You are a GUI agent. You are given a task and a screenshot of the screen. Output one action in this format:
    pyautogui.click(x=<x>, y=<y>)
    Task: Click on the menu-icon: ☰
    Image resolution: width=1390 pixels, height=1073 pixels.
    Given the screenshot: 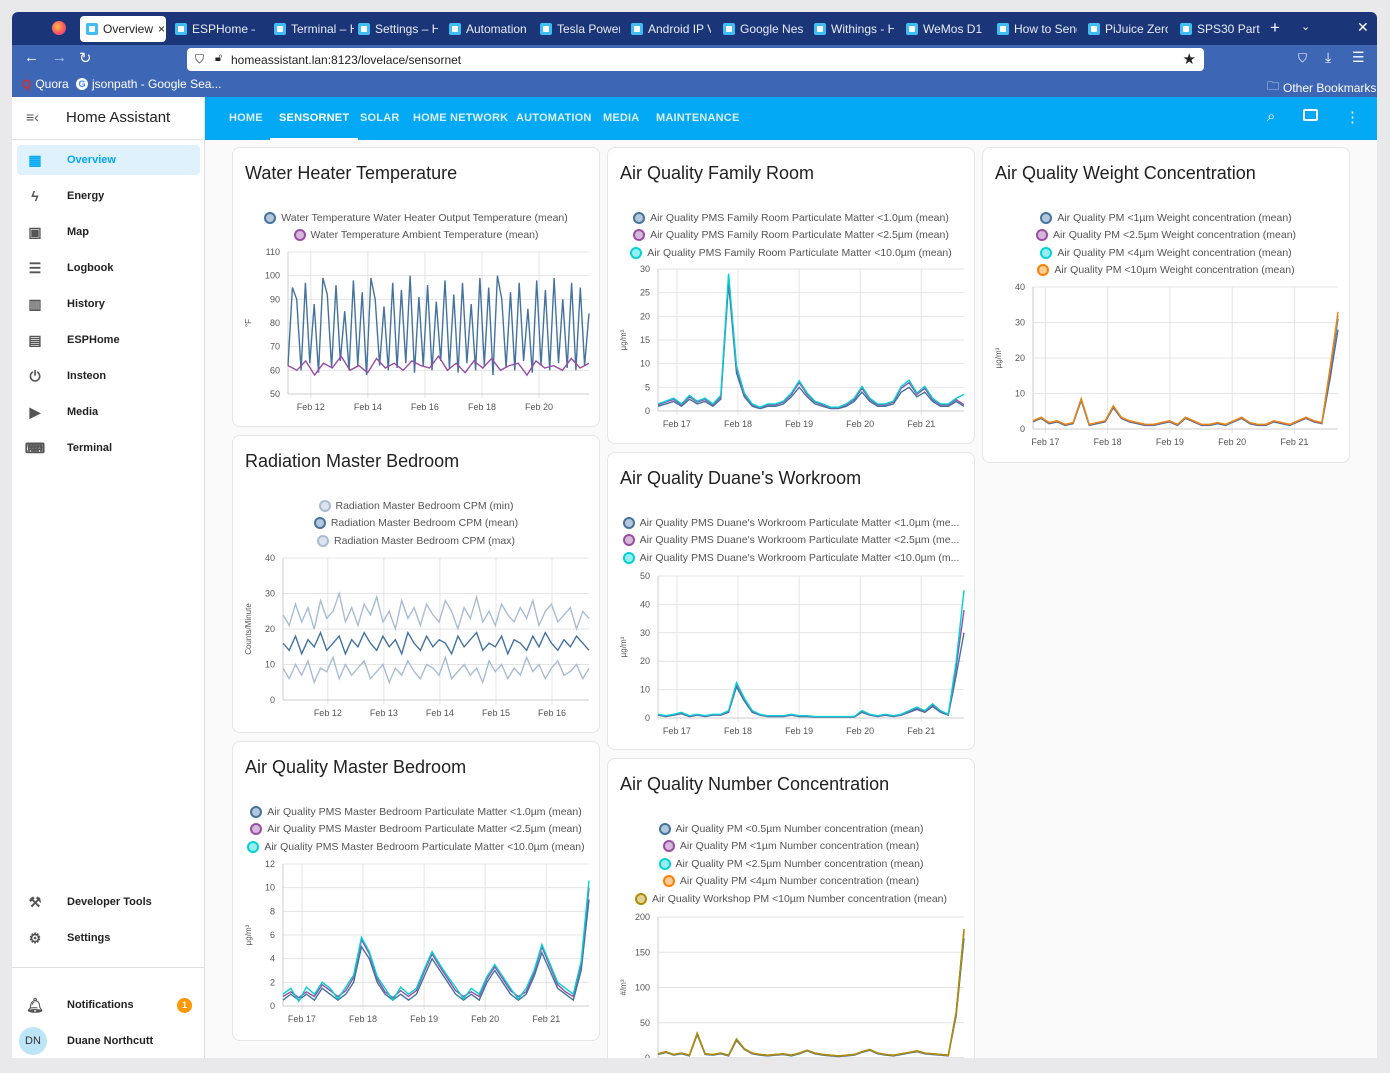 What is the action you would take?
    pyautogui.click(x=1358, y=57)
    